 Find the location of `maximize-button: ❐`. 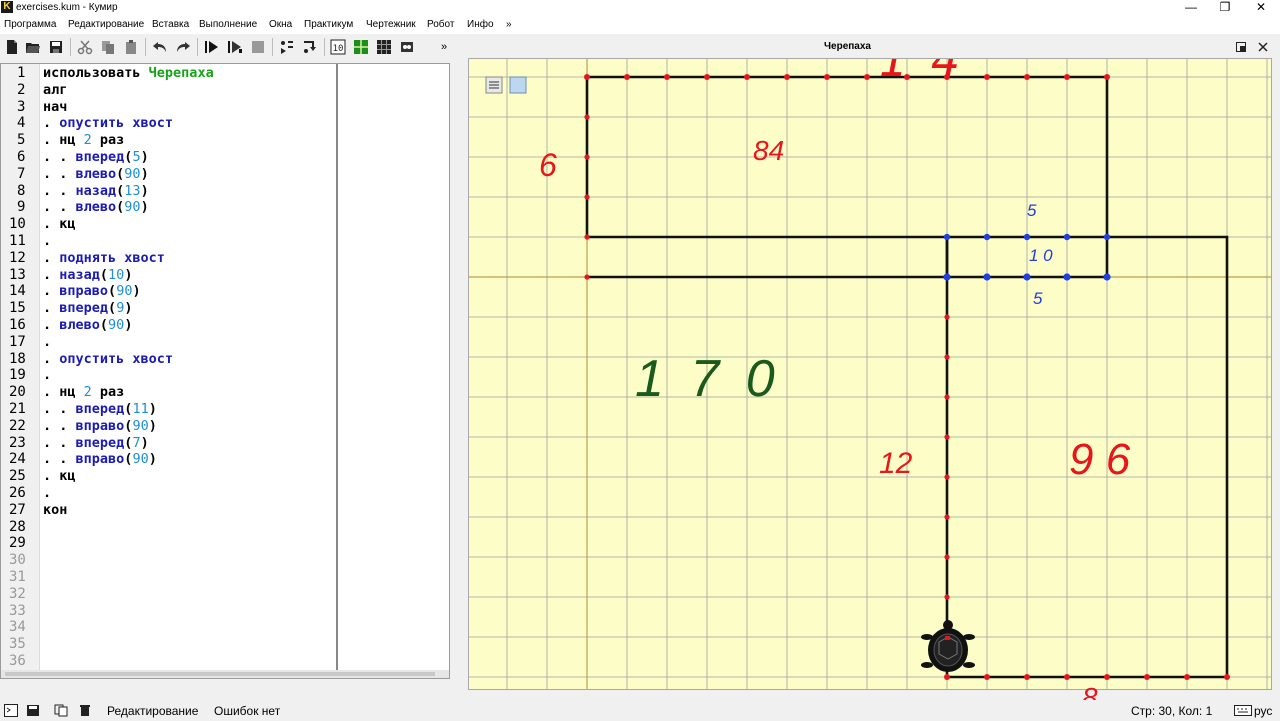

maximize-button: ❐ is located at coordinates (1225, 7).